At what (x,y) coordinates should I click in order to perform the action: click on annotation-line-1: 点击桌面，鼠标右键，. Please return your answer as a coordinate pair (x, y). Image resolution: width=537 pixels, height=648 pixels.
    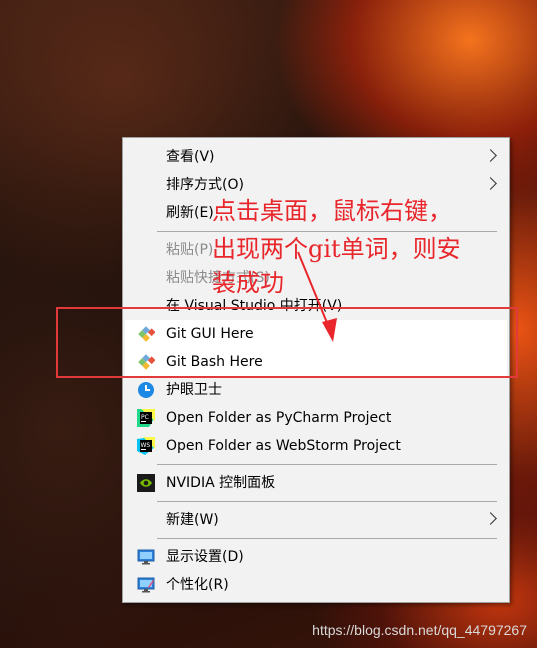
    Looking at the image, I should click on (332, 211).